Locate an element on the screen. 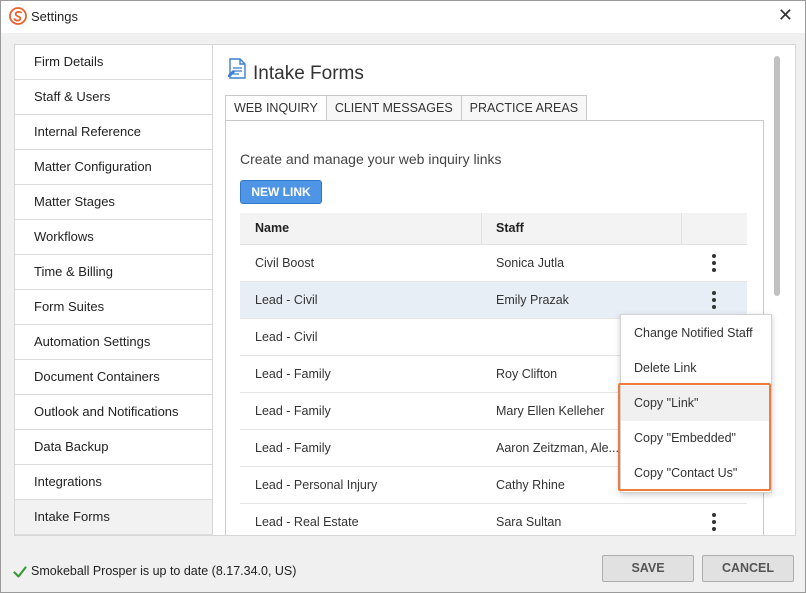 The width and height of the screenshot is (806, 593). sidebar-item-document-containers: Document Containers is located at coordinates (114, 377).